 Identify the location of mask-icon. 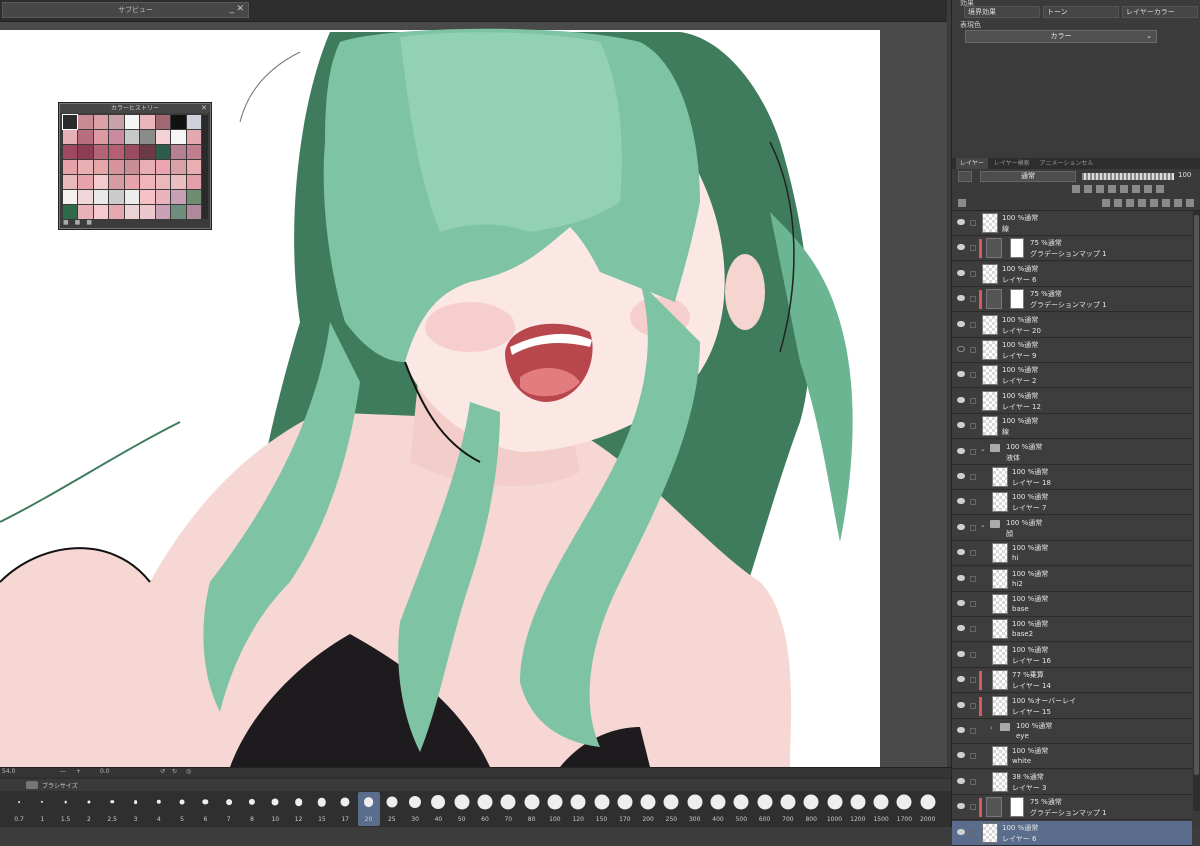
(1136, 189).